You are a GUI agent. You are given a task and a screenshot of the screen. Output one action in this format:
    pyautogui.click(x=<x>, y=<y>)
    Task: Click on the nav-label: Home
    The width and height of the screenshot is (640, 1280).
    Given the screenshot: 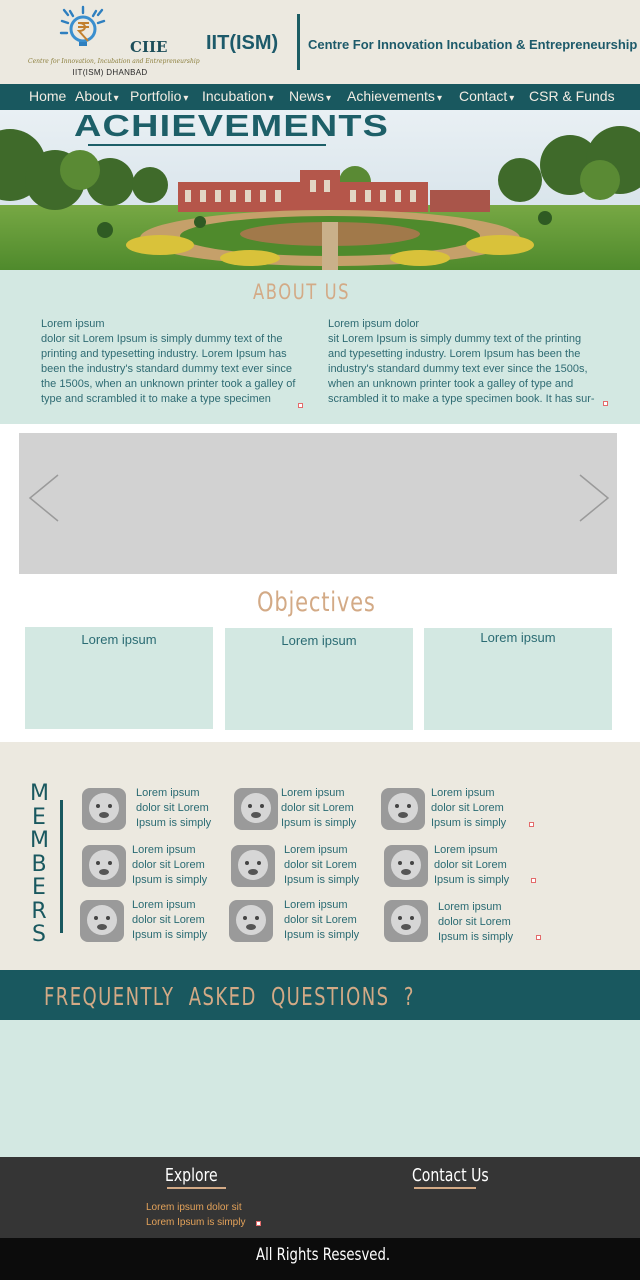 What is the action you would take?
    pyautogui.click(x=48, y=96)
    